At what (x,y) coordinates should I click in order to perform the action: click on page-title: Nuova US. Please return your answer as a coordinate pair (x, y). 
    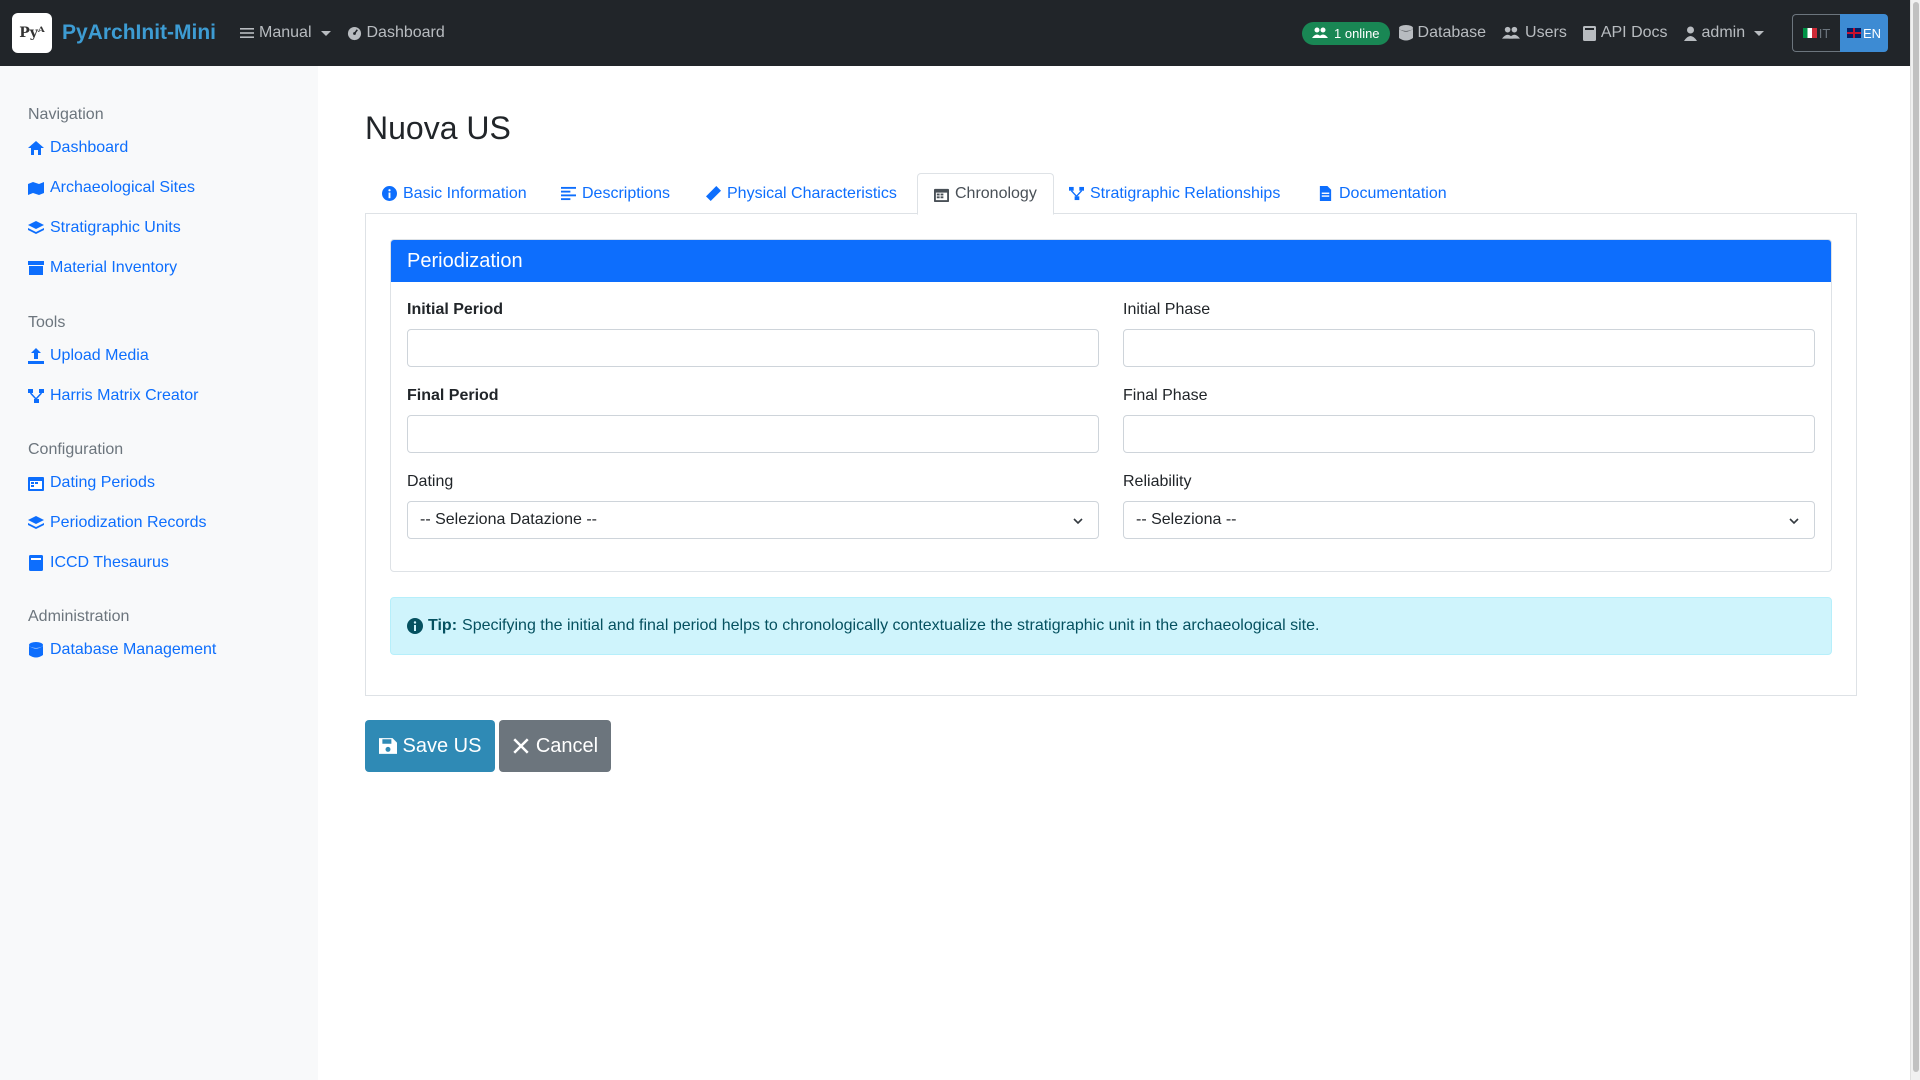
    Looking at the image, I should click on (438, 128).